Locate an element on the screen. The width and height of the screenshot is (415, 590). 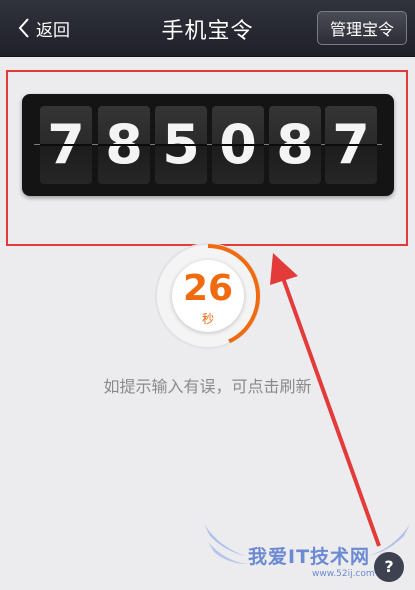
help-icon: ? is located at coordinates (389, 567).